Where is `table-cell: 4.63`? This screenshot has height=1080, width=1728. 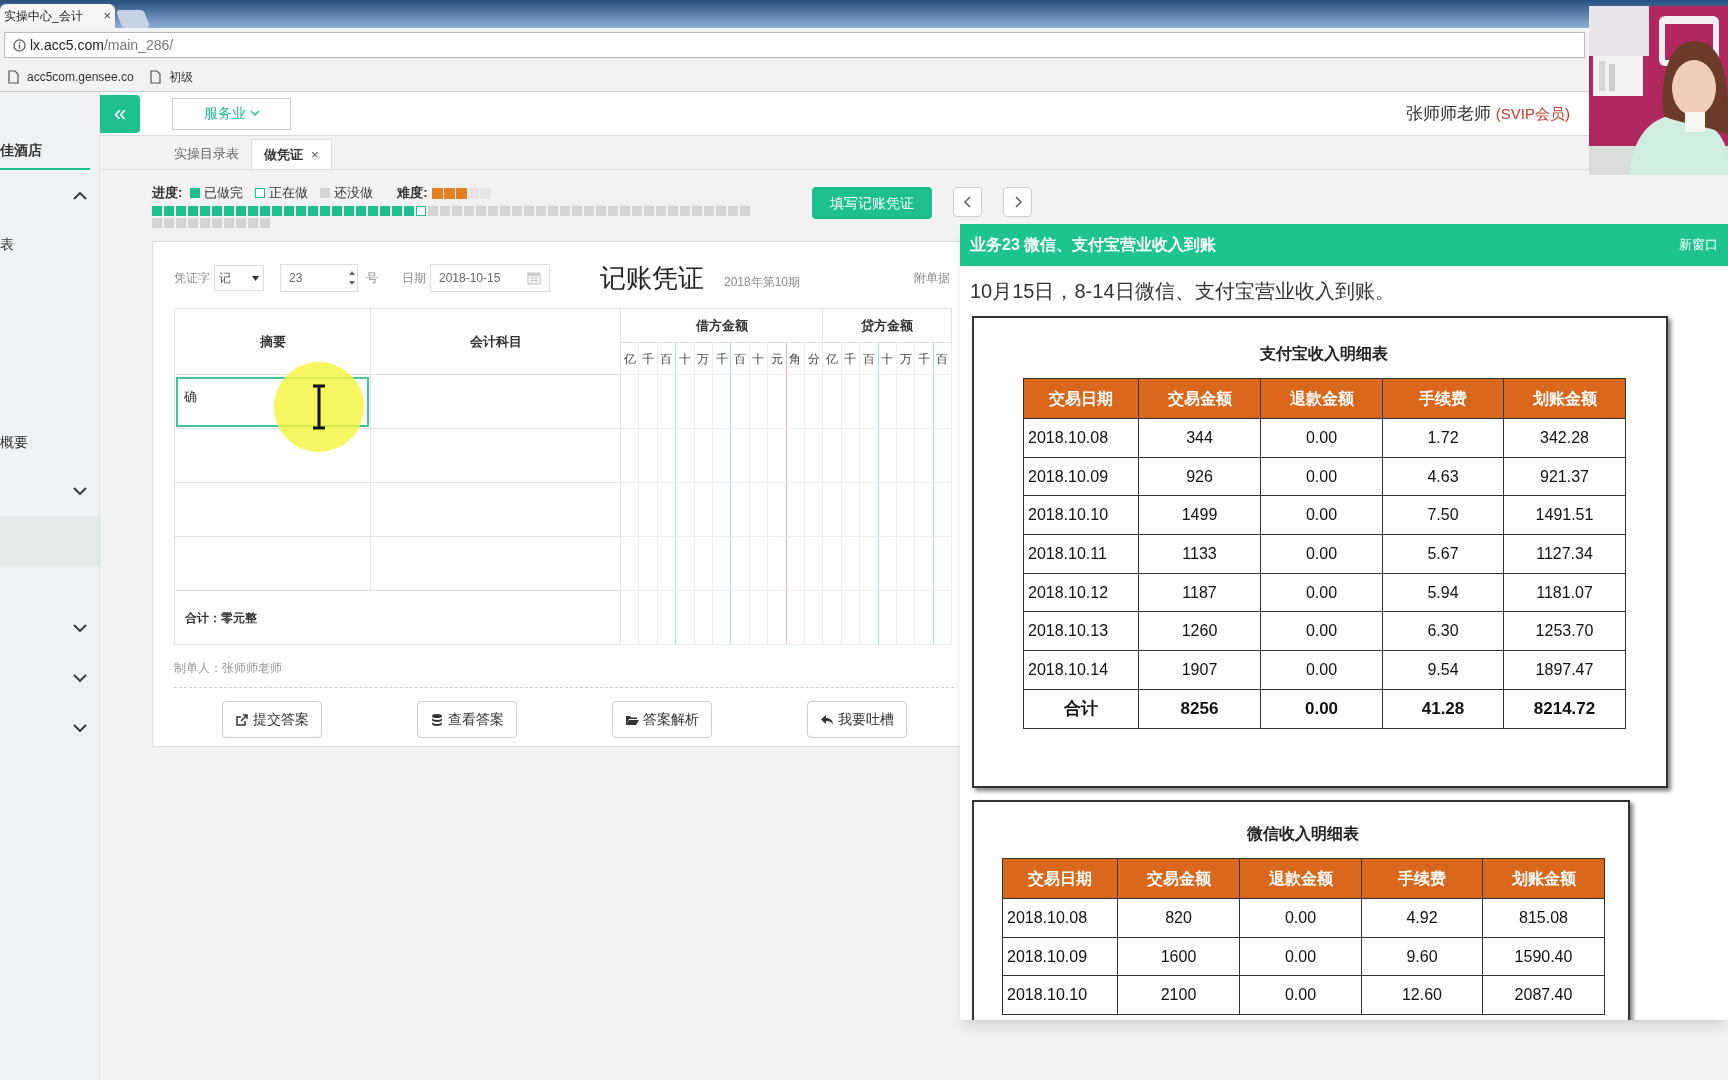 table-cell: 4.63 is located at coordinates (1443, 476).